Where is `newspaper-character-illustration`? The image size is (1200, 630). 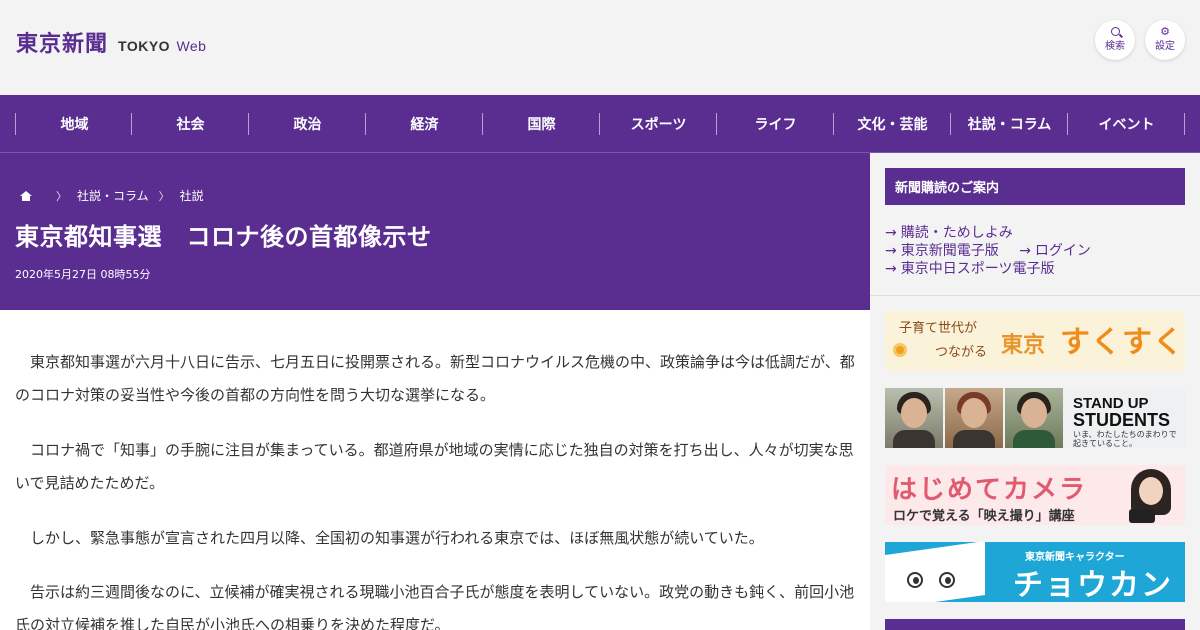 newspaper-character-illustration is located at coordinates (935, 572).